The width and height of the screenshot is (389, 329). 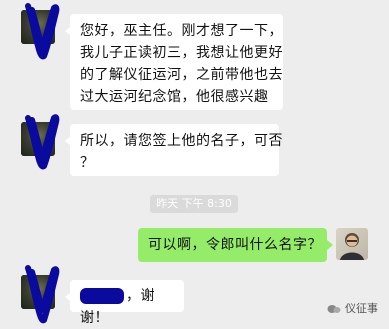 I want to click on message-line: 您好，巫主任。刚才想了一下，, so click(x=181, y=31).